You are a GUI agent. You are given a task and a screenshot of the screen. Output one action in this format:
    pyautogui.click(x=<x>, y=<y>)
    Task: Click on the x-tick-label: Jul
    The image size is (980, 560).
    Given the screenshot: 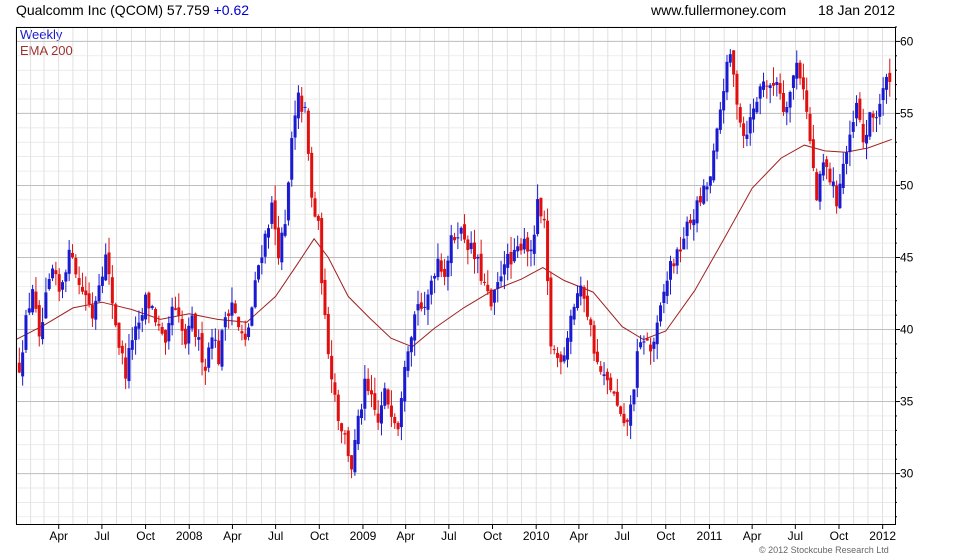 What is the action you would take?
    pyautogui.click(x=795, y=536)
    